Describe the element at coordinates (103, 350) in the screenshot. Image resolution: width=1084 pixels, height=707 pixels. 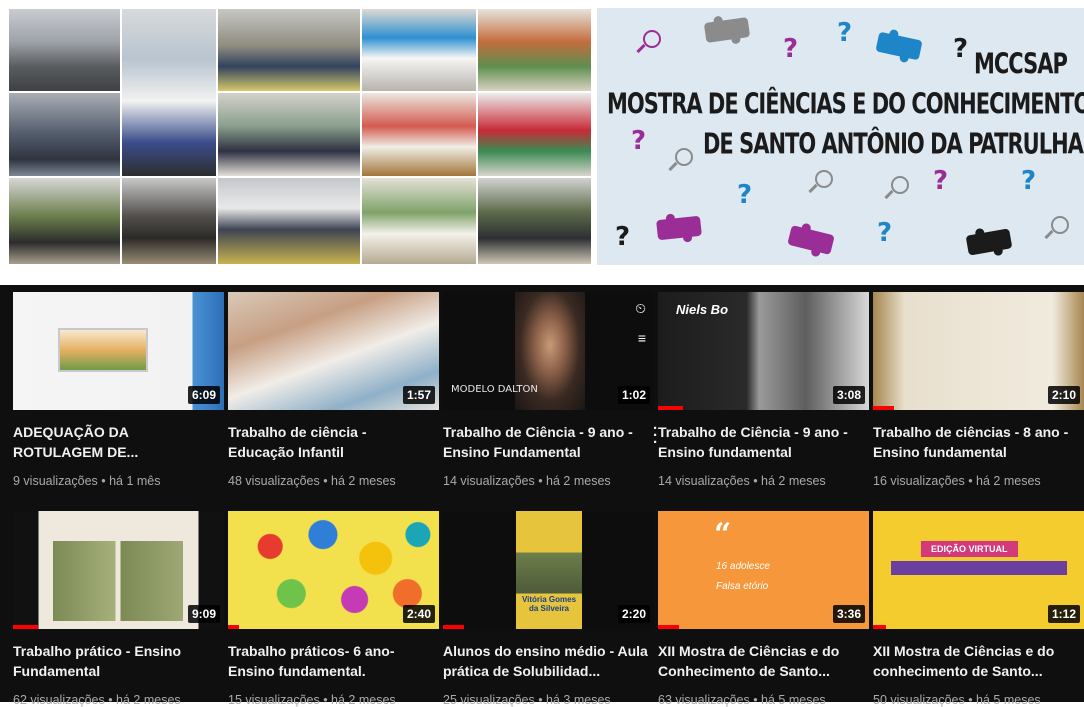
I see `thumbnail-label-image` at that location.